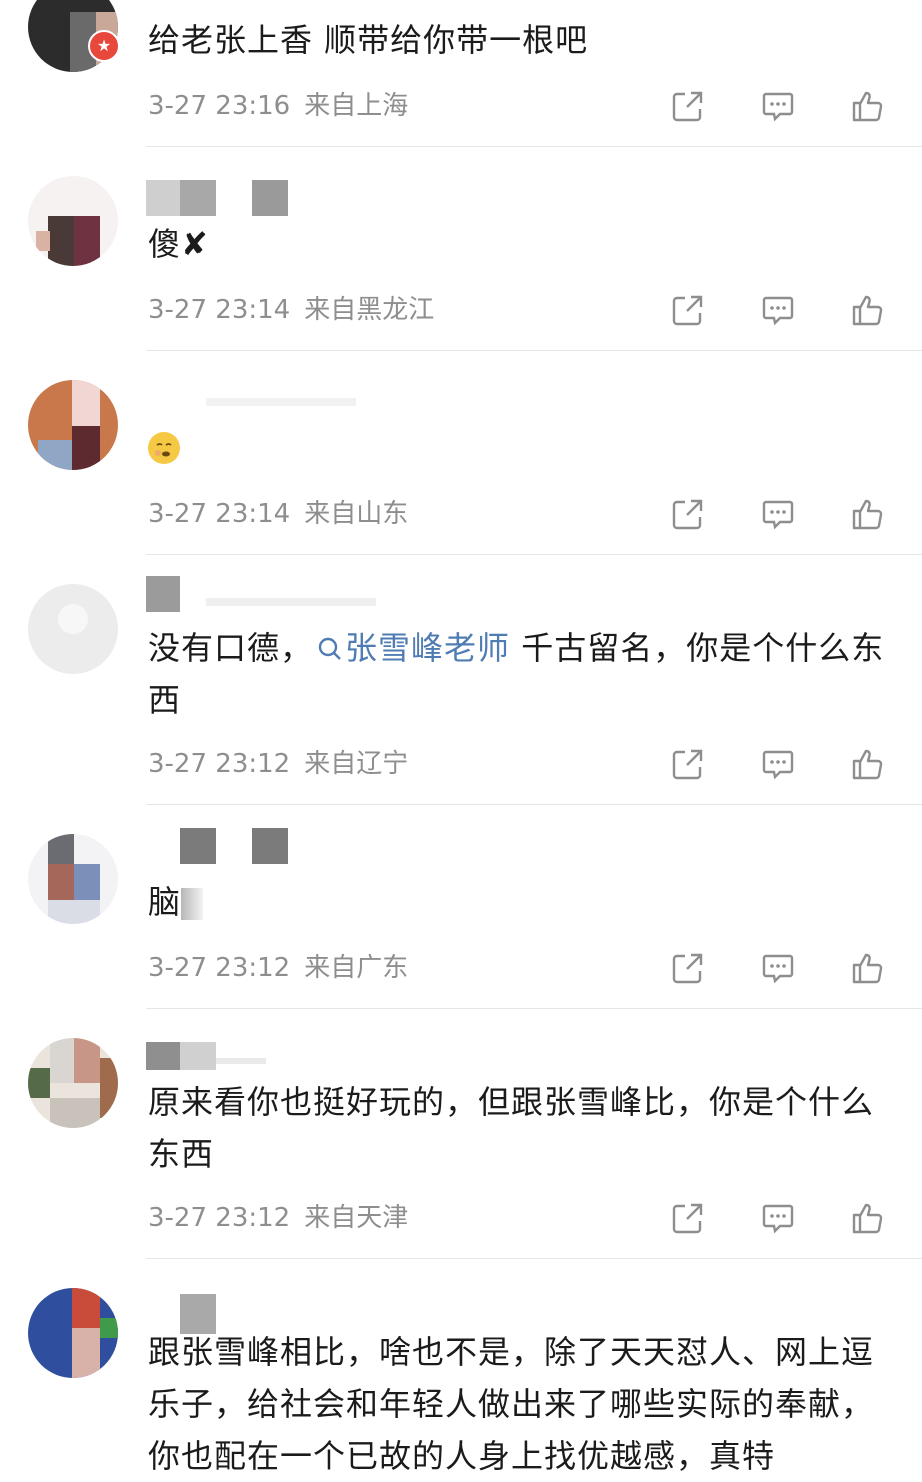 The height and width of the screenshot is (1482, 922). I want to click on comment-location: 来自山东, so click(356, 514).